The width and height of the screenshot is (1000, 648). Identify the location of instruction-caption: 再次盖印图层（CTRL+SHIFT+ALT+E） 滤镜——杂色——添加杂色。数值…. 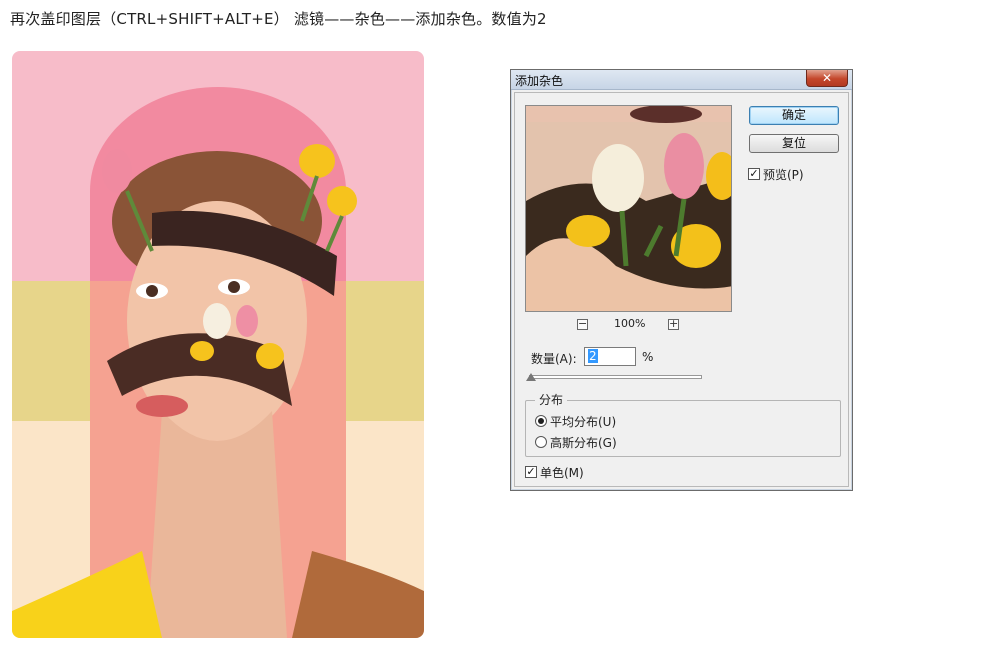
(278, 19).